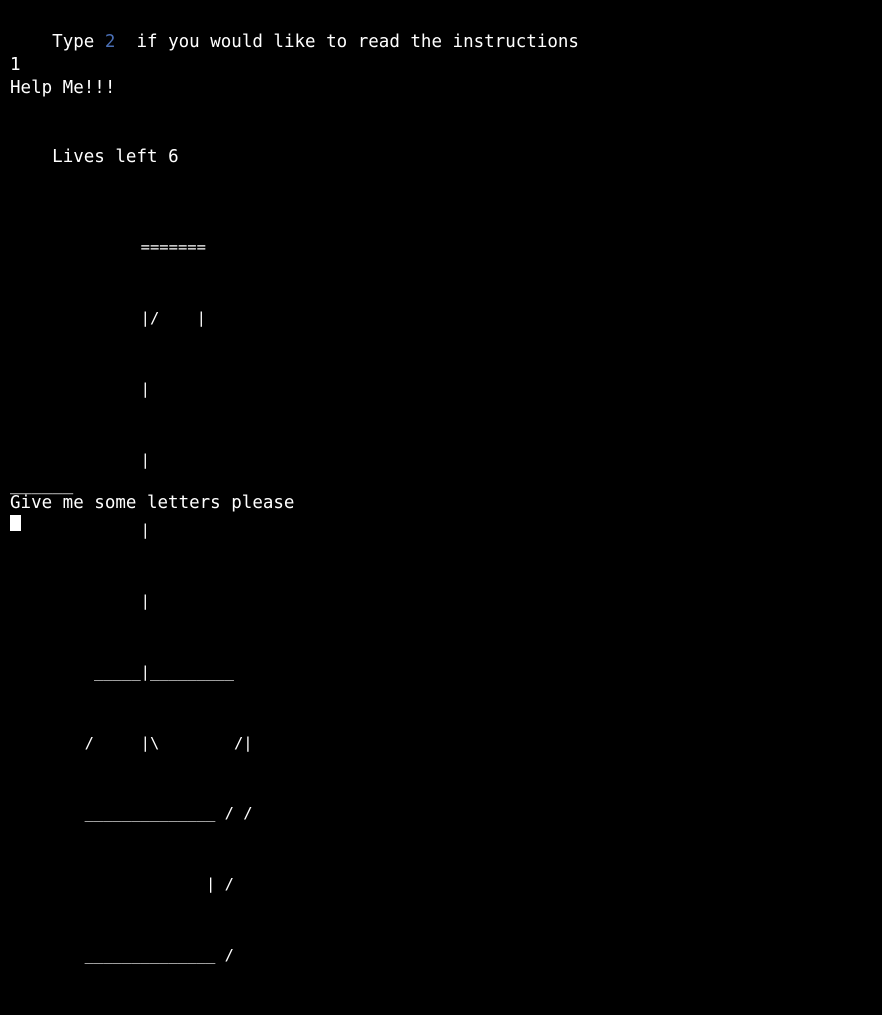  Describe the element at coordinates (122, 884) in the screenshot. I see `art-line: | /` at that location.